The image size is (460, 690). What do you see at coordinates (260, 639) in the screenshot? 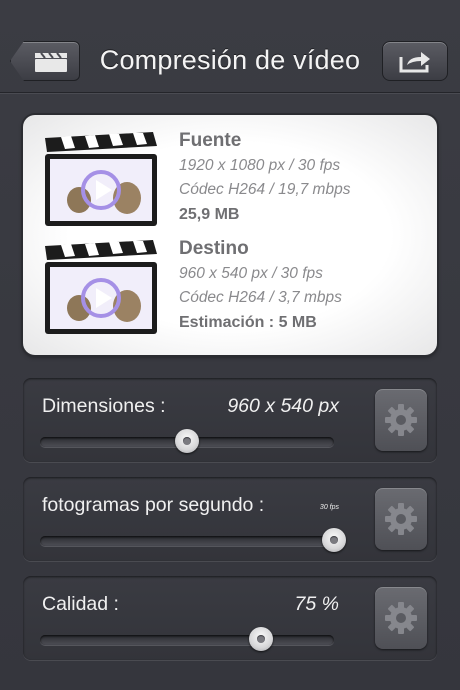
I see `quality-slider-thumb` at bounding box center [260, 639].